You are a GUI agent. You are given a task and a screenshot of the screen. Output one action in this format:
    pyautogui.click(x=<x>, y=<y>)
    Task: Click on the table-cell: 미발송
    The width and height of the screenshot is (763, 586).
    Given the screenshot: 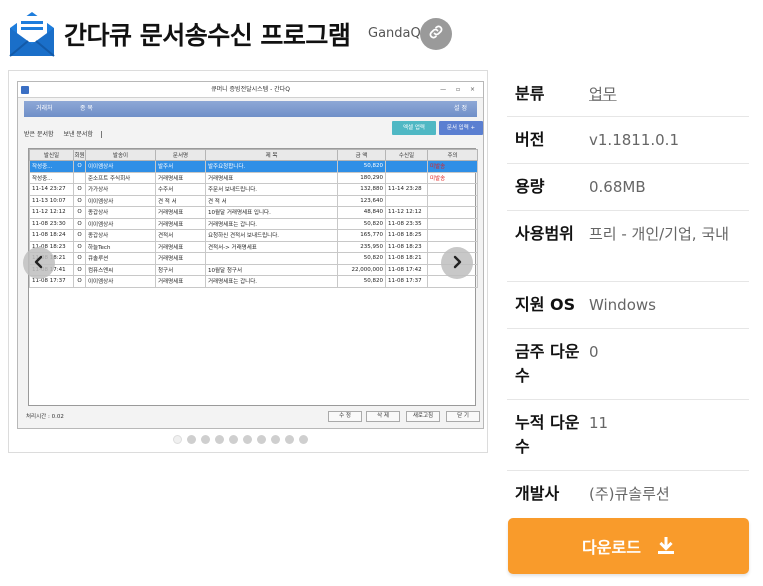 What is the action you would take?
    pyautogui.click(x=452, y=166)
    